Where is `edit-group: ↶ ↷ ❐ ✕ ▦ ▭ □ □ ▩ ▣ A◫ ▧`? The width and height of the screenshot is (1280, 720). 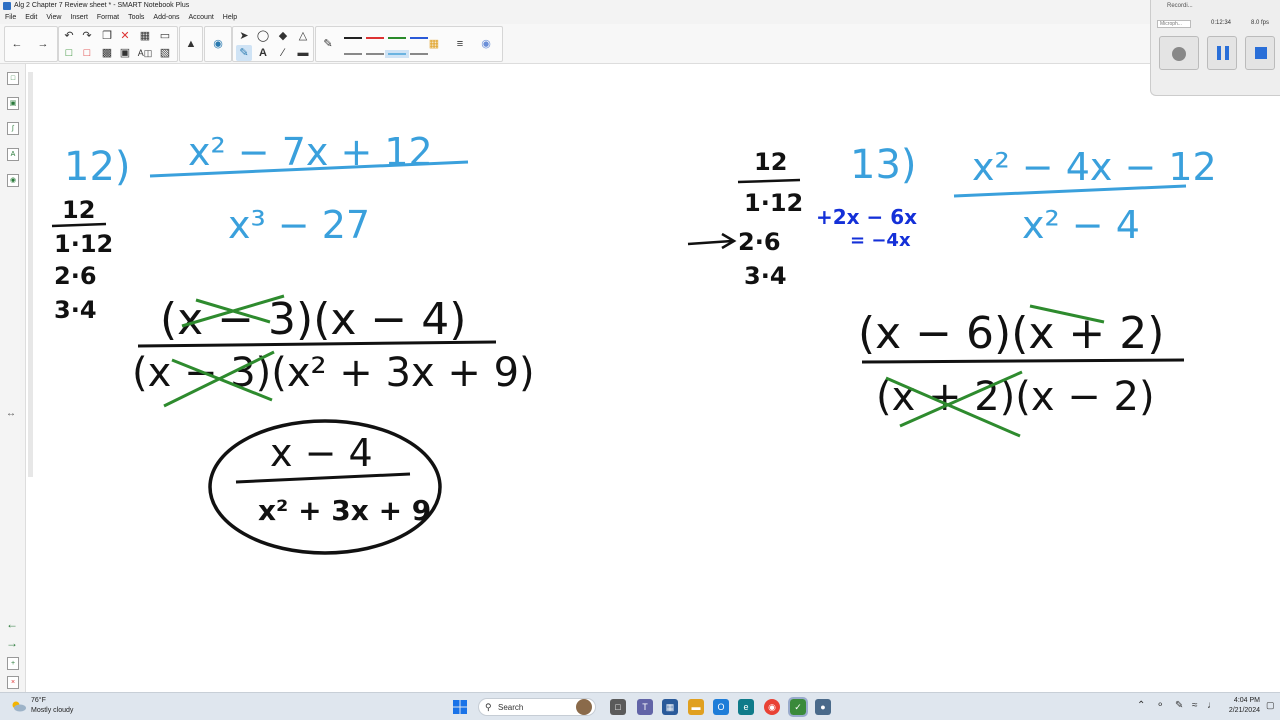
edit-group: ↶ ↷ ❐ ✕ ▦ ▭ □ □ ▩ ▣ A◫ ▧ is located at coordinates (118, 44).